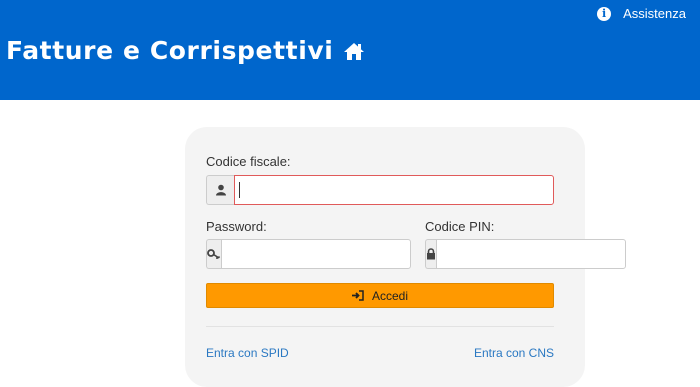 The image size is (700, 387). What do you see at coordinates (248, 161) in the screenshot?
I see `codice-fiscale-label: Codice fiscale:` at bounding box center [248, 161].